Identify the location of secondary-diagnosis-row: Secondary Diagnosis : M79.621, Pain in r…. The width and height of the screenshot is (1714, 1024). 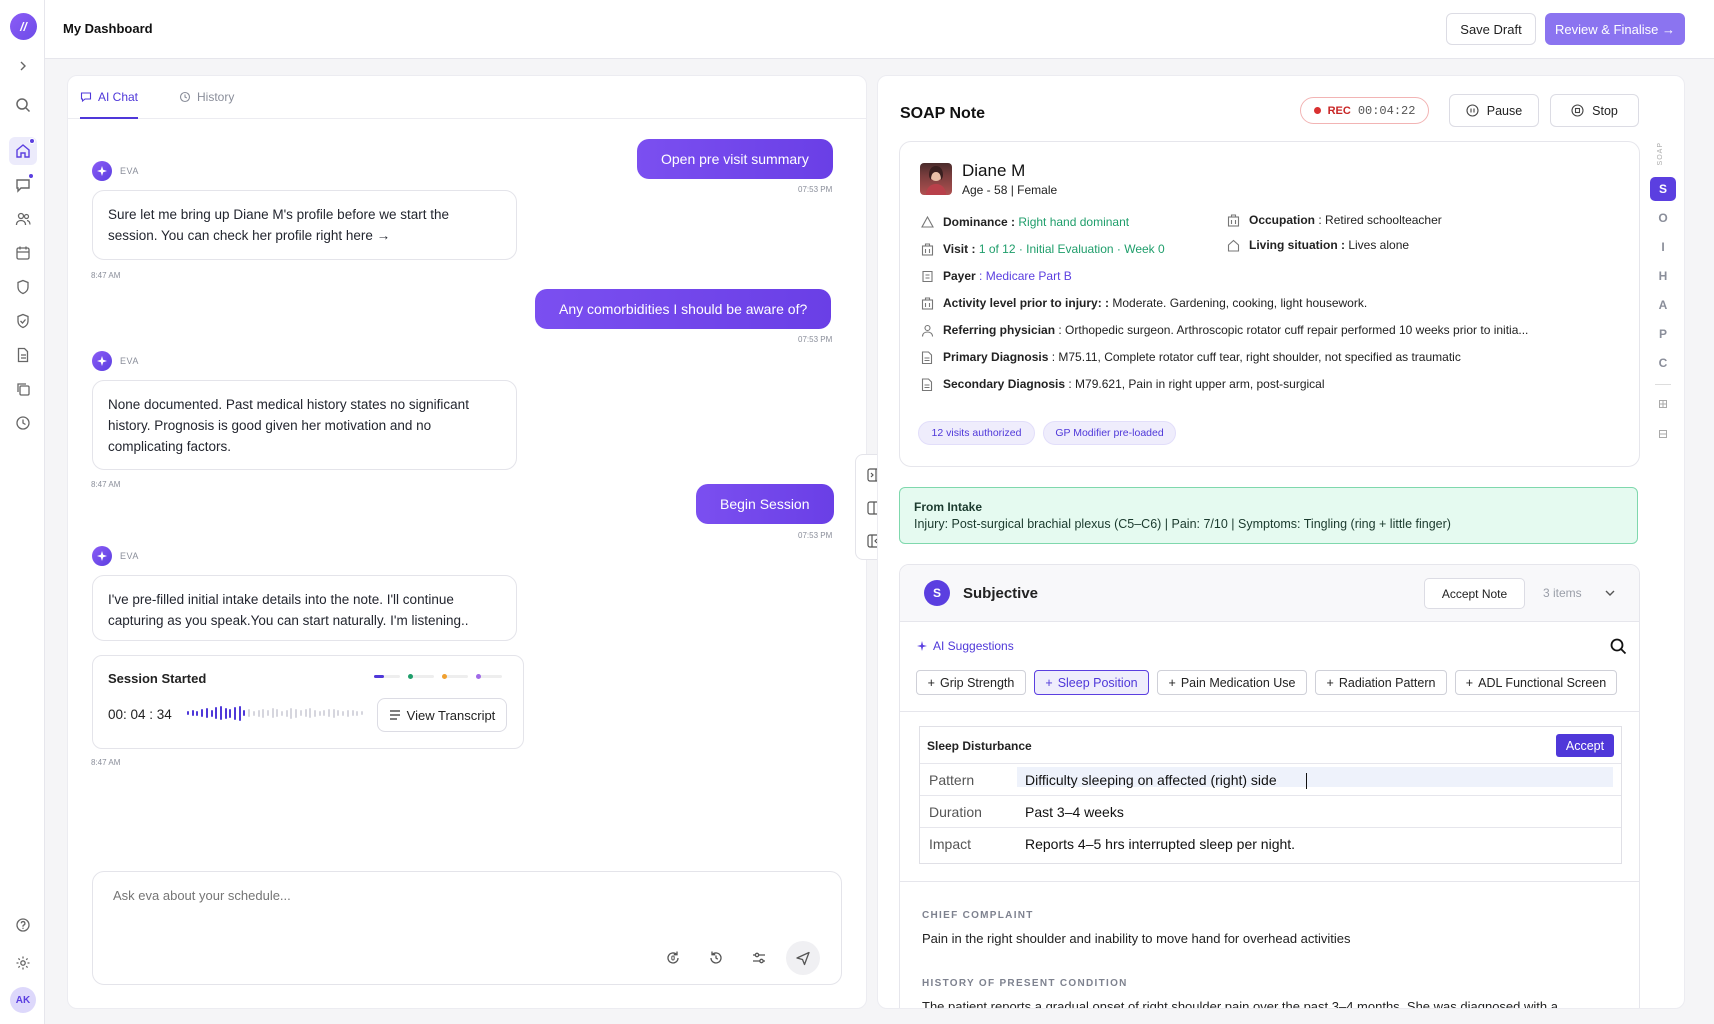
(1122, 384).